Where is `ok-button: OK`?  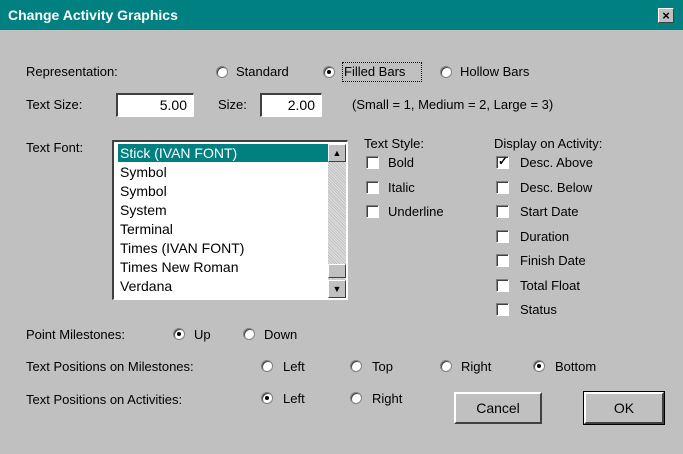
ok-button: OK is located at coordinates (624, 408).